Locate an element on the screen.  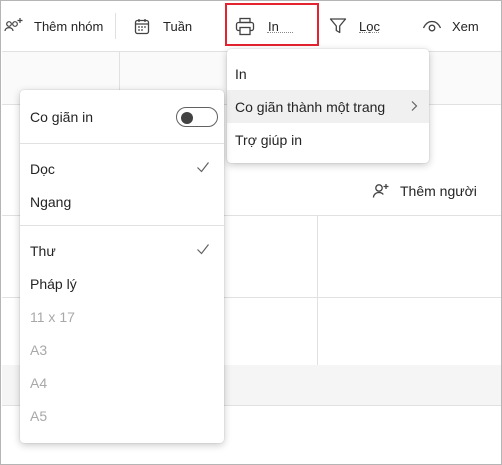
option-label: A5 is located at coordinates (39, 415).